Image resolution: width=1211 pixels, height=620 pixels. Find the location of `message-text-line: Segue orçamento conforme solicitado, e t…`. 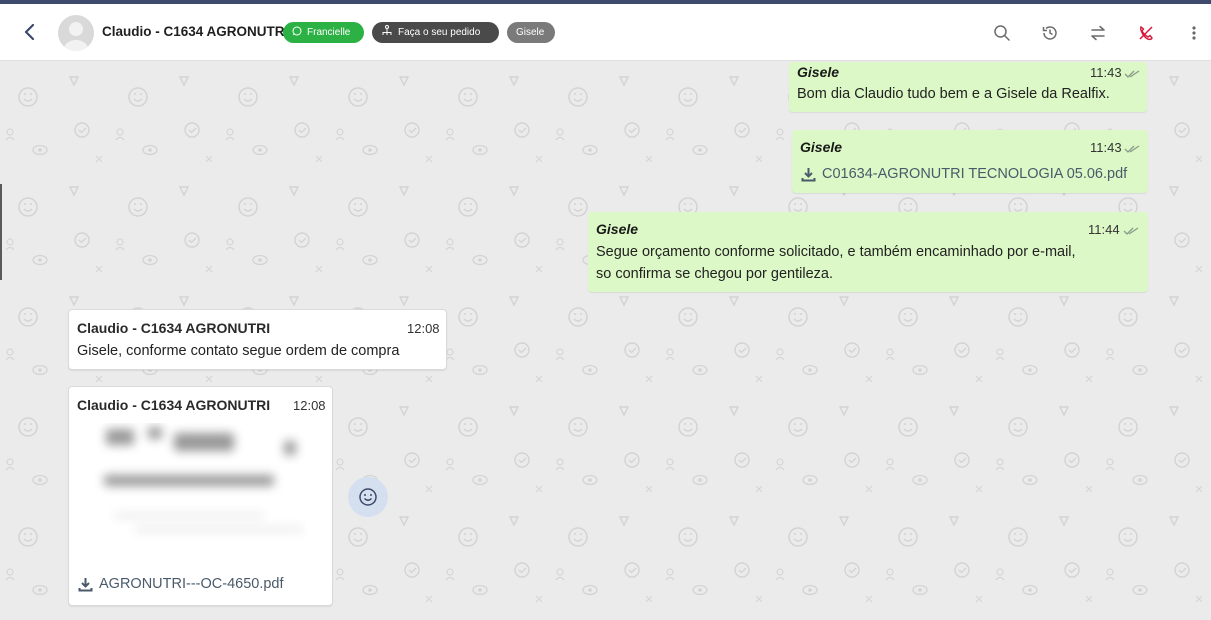

message-text-line: Segue orçamento conforme solicitado, e t… is located at coordinates (836, 252).